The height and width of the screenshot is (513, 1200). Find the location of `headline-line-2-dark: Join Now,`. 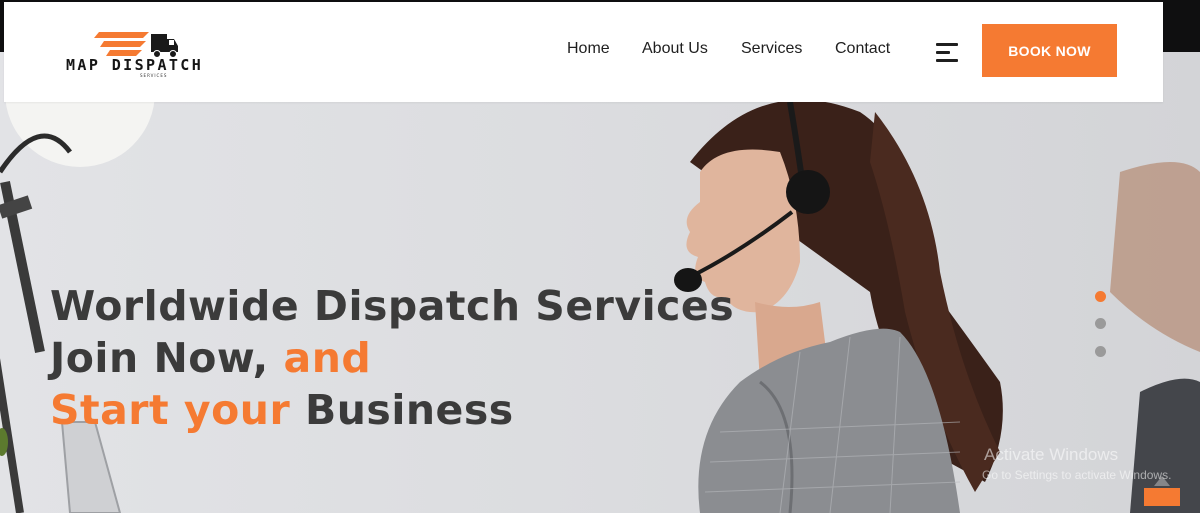

headline-line-2-dark: Join Now, is located at coordinates (167, 358).